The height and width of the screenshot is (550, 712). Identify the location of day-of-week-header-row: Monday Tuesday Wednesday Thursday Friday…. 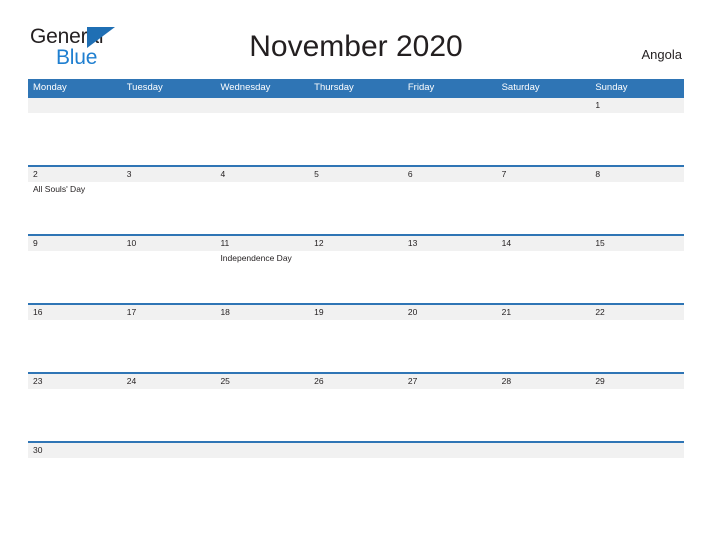
(356, 87).